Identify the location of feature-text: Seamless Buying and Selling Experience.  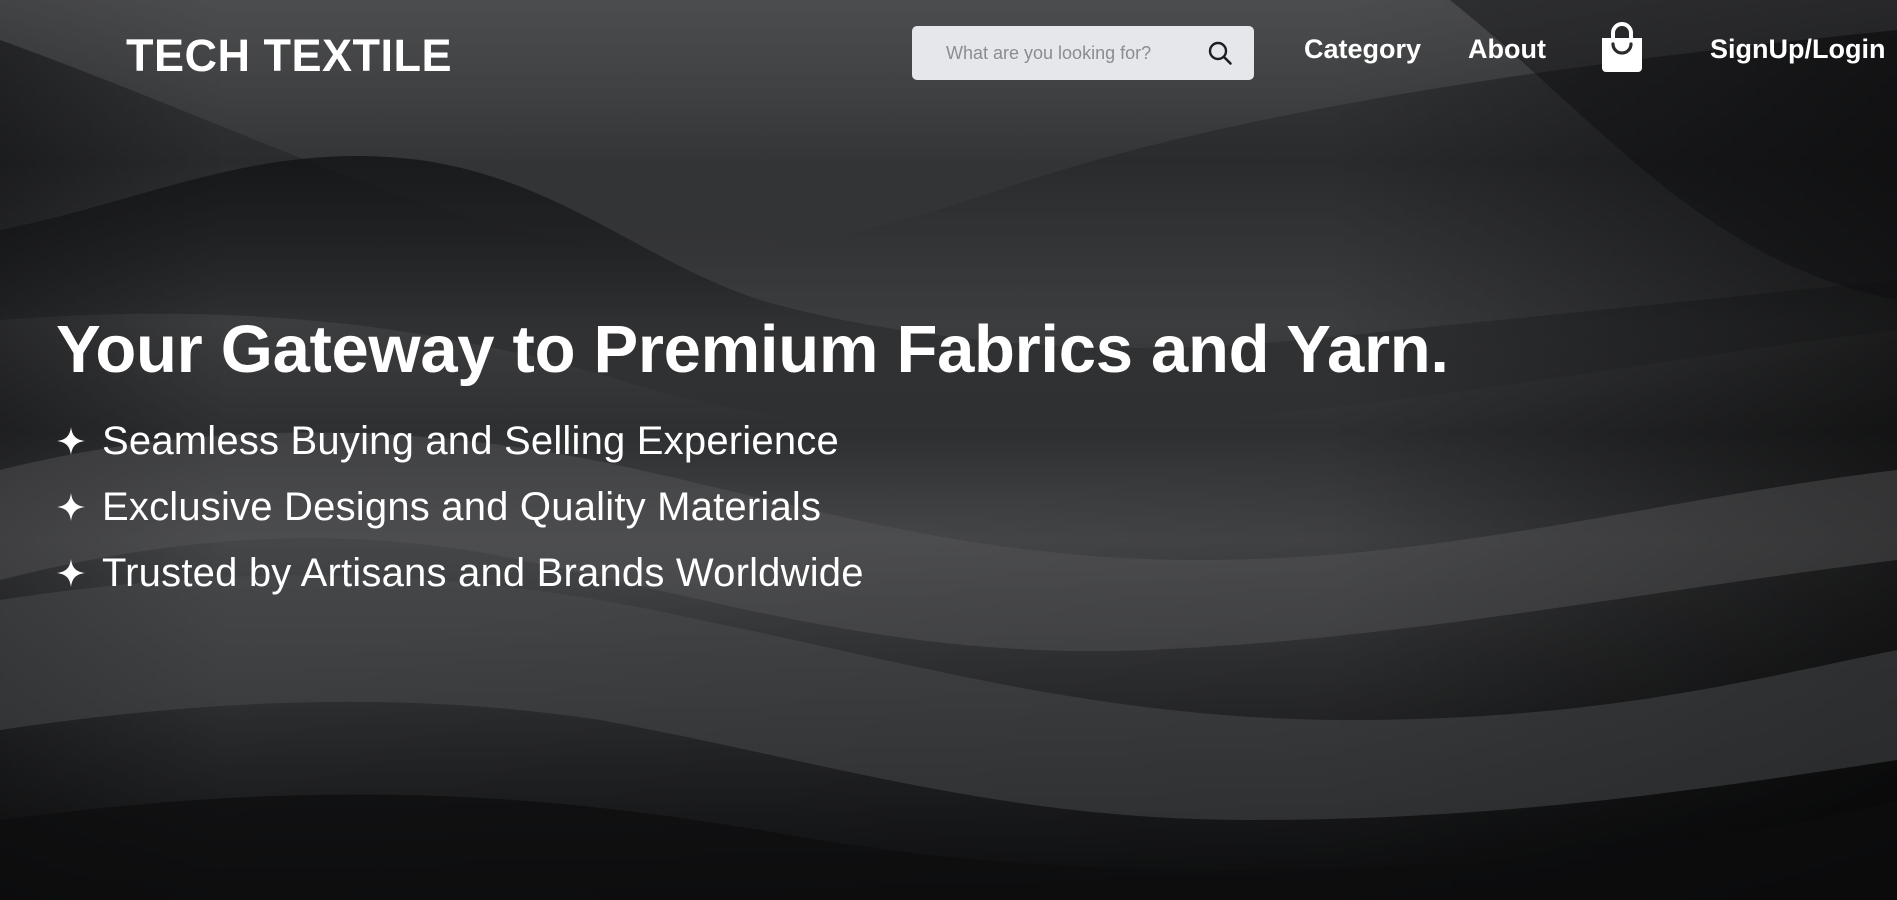
(470, 441).